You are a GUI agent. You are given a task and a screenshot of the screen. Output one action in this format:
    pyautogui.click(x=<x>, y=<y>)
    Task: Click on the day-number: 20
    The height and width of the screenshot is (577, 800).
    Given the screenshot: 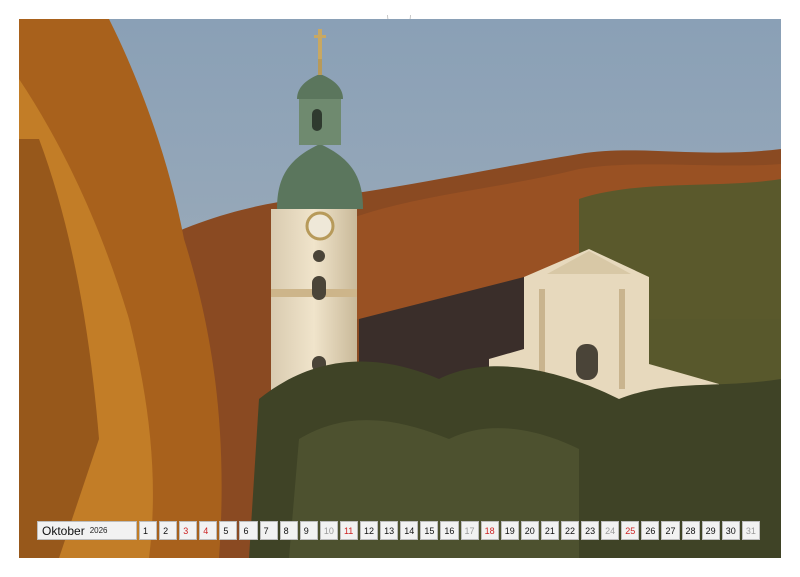 What is the action you would take?
    pyautogui.click(x=529, y=531)
    